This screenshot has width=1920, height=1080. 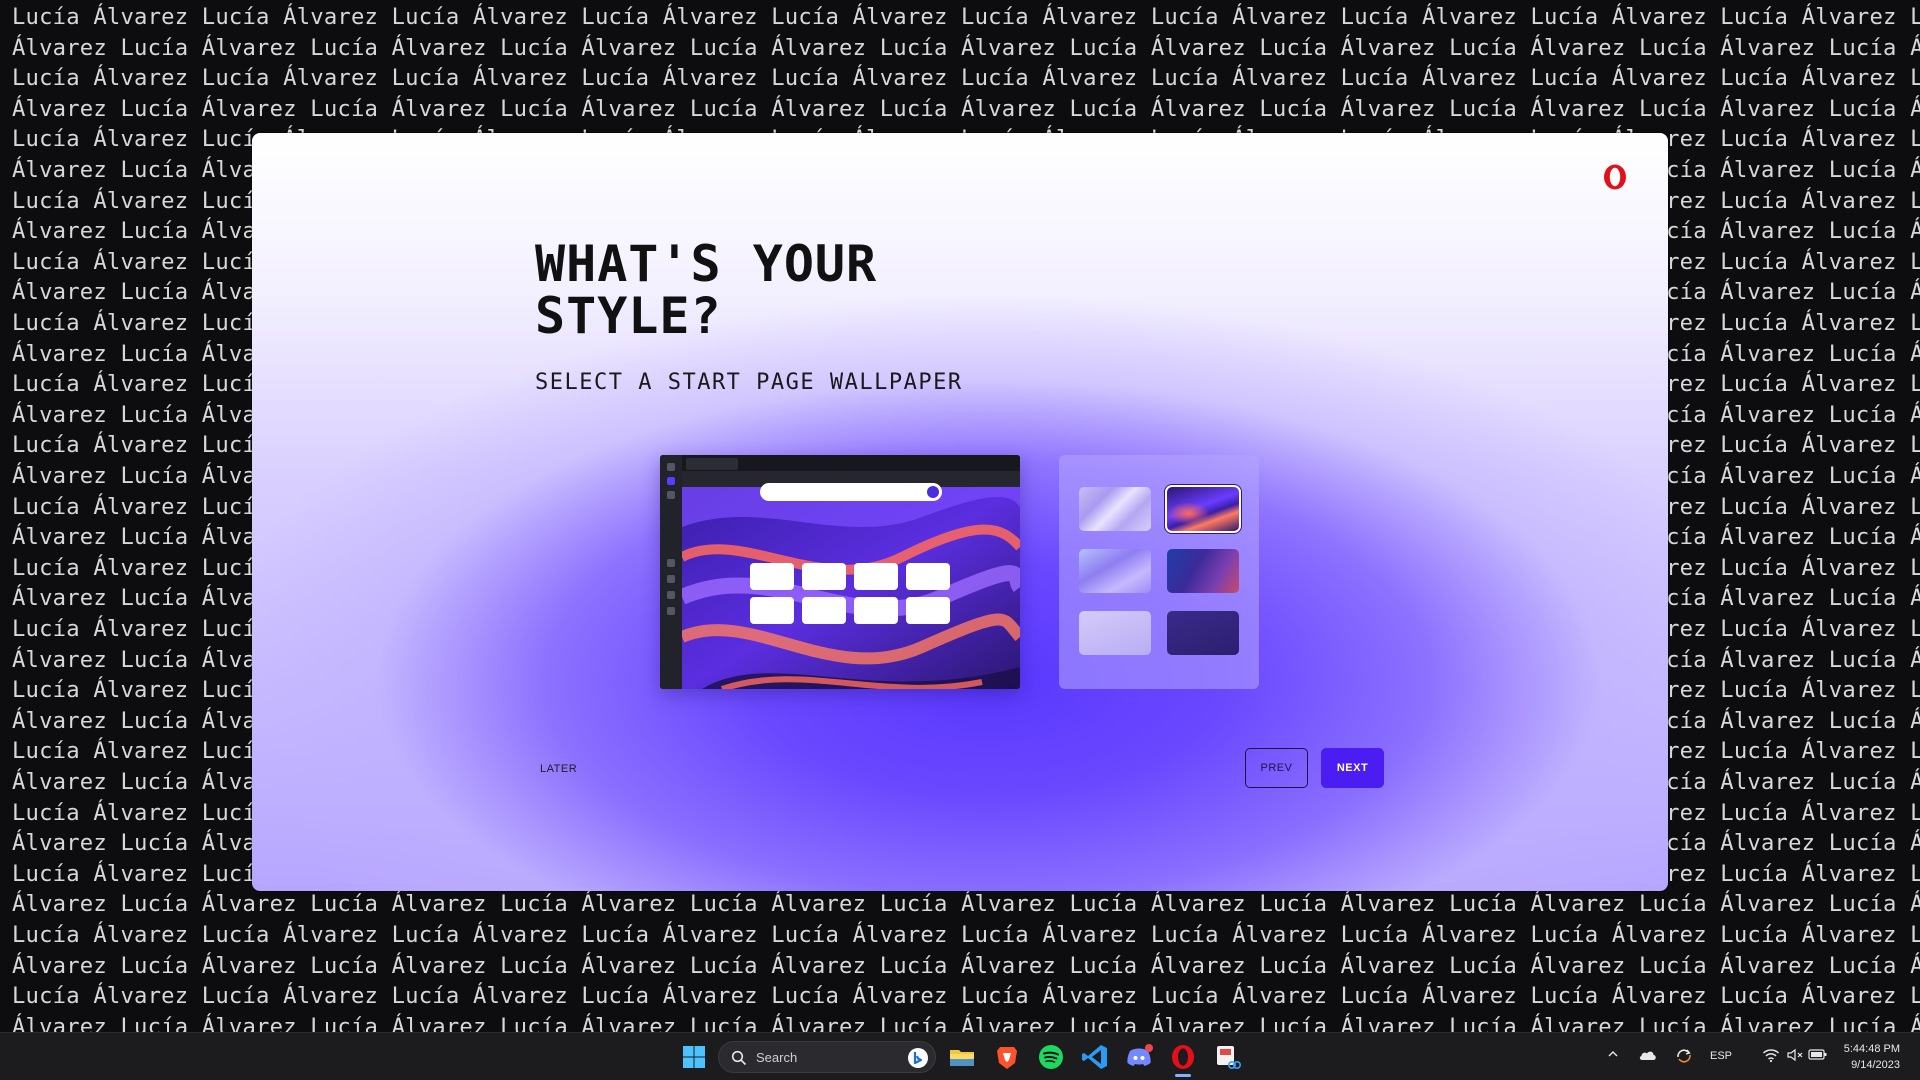 I want to click on active-indicator, so click(x=1183, y=1075).